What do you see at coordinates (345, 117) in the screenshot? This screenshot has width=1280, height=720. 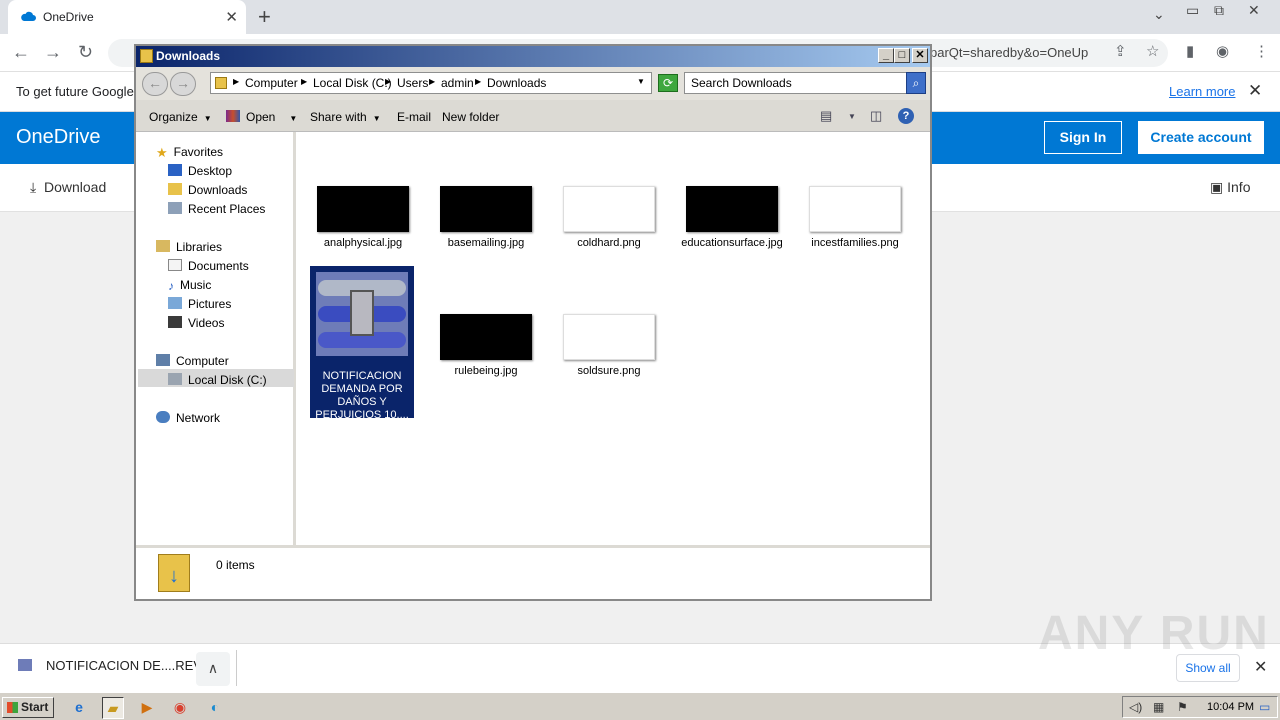 I see `share-with-menu: Share with ▼` at bounding box center [345, 117].